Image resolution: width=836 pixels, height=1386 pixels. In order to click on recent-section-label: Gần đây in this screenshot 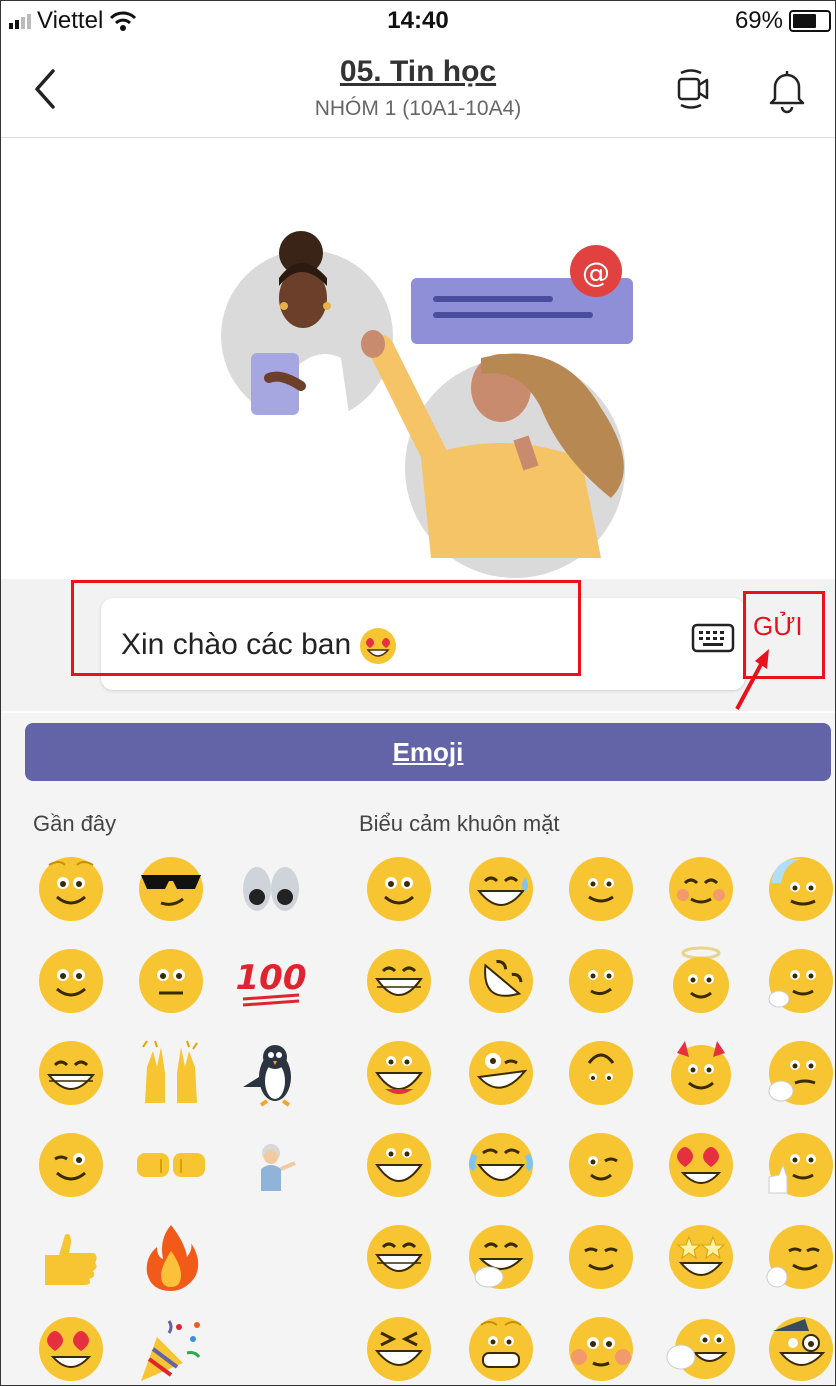, I will do `click(75, 823)`.